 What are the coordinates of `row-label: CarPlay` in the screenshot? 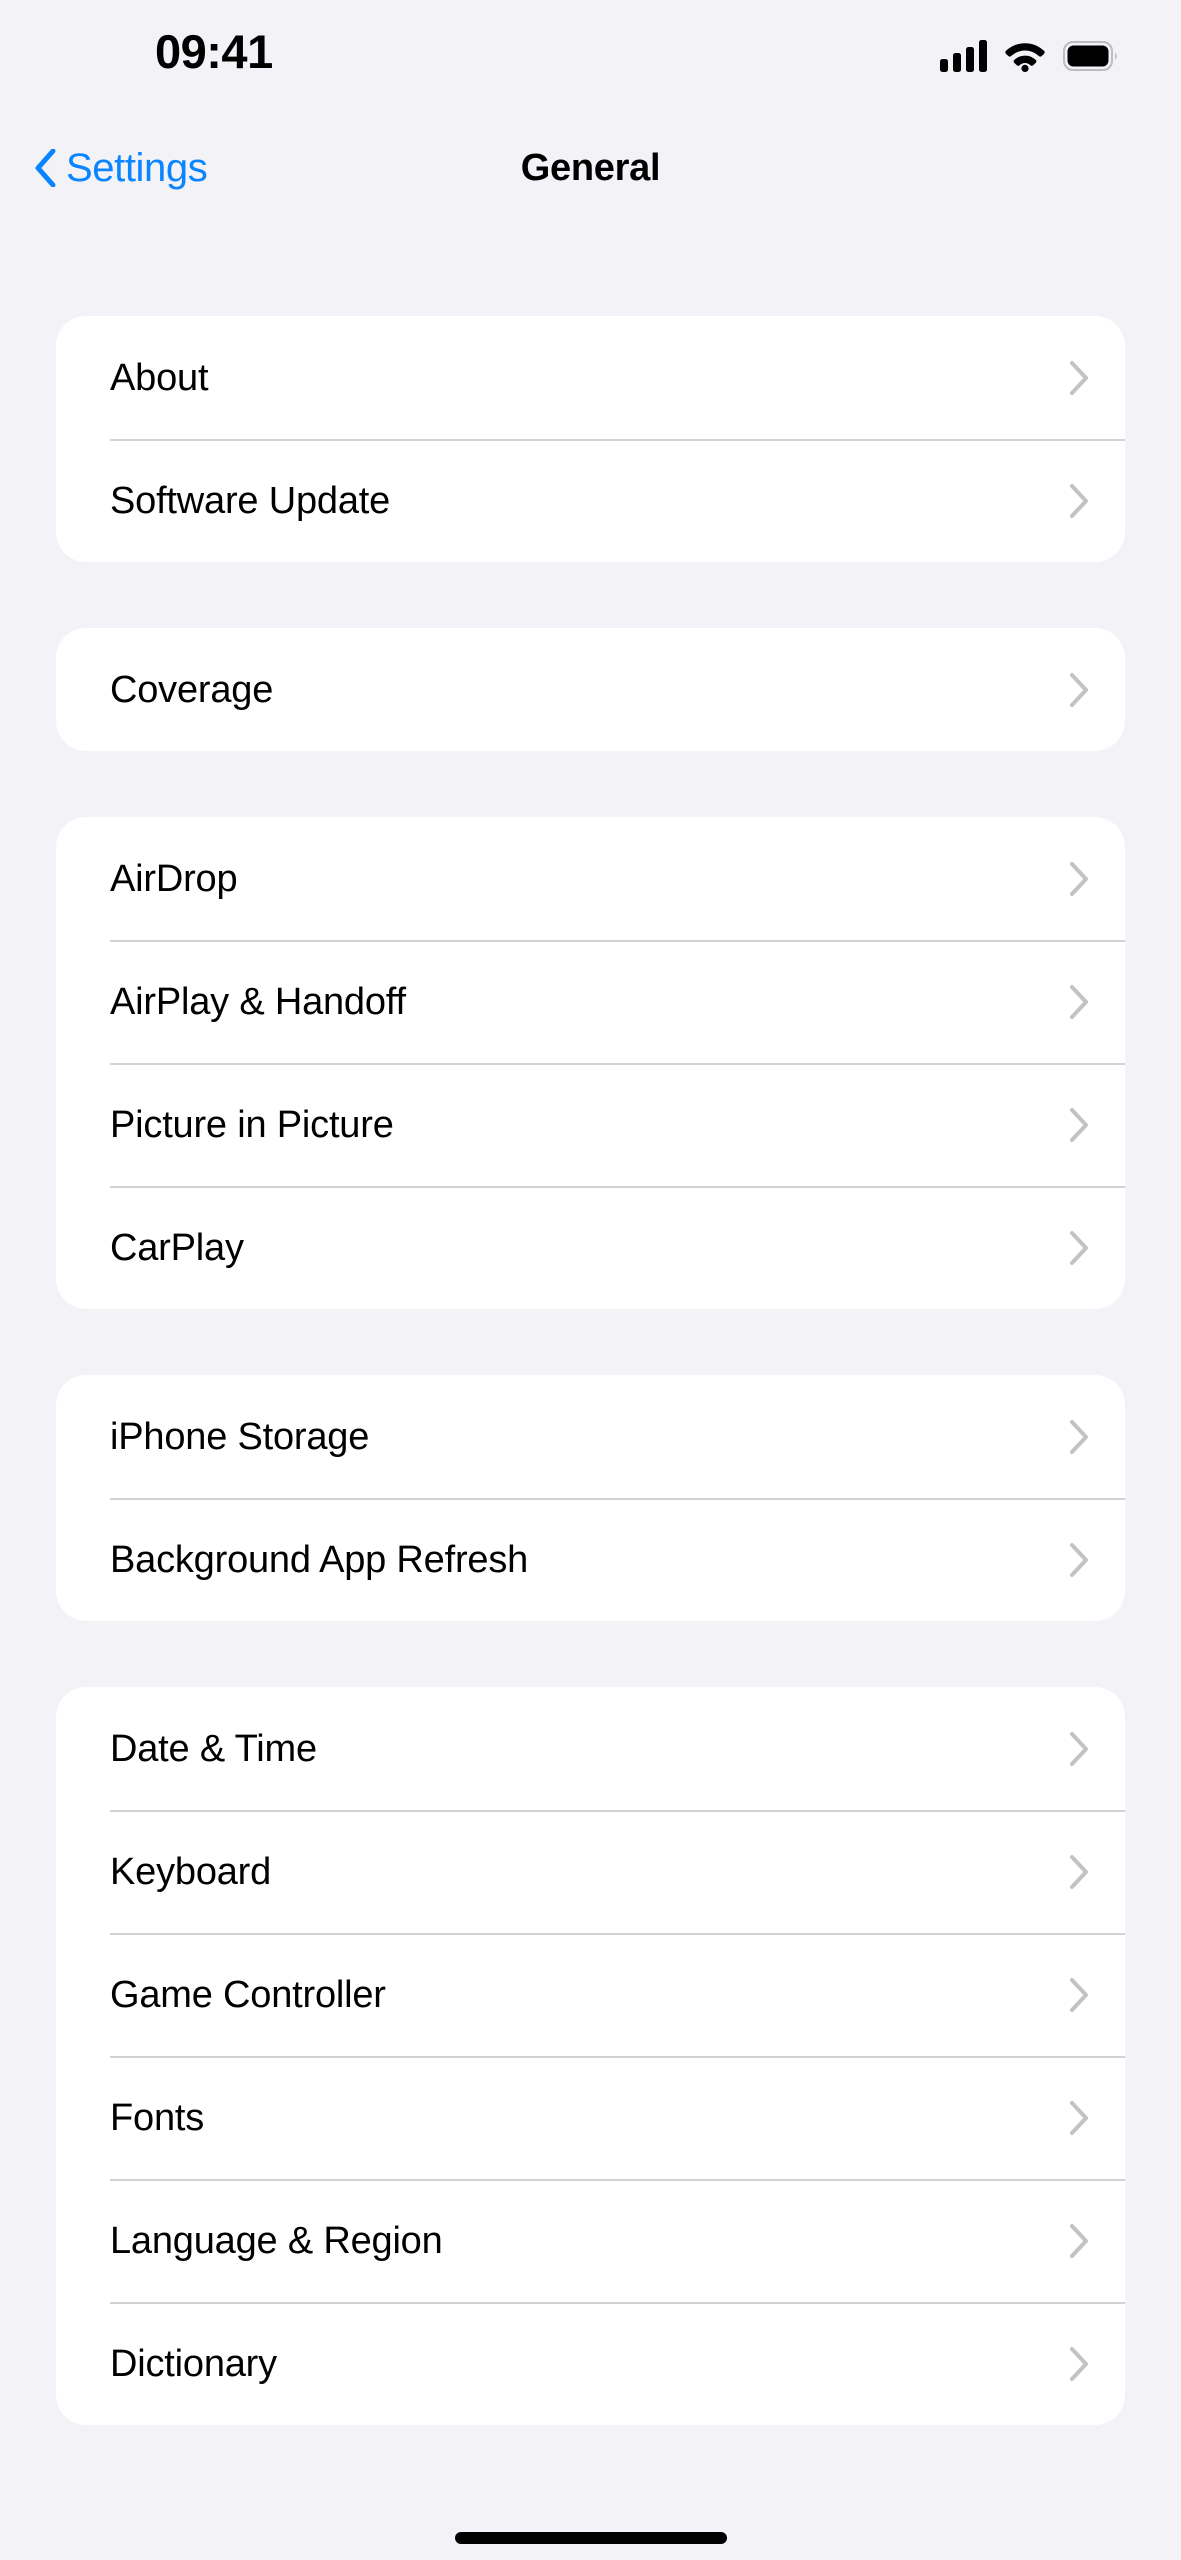 It's located at (177, 1247).